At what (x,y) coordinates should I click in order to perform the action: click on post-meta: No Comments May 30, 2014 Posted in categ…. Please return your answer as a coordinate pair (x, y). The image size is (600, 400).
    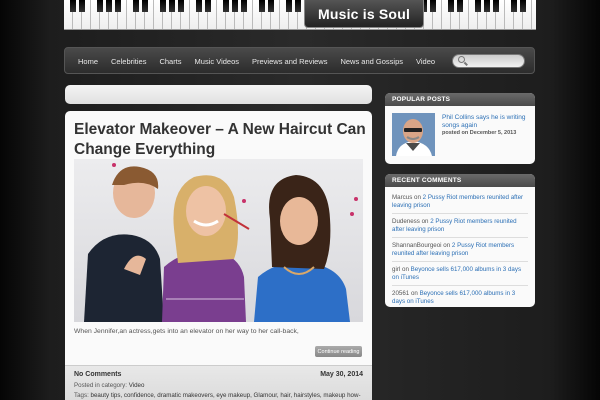
    Looking at the image, I should click on (218, 382).